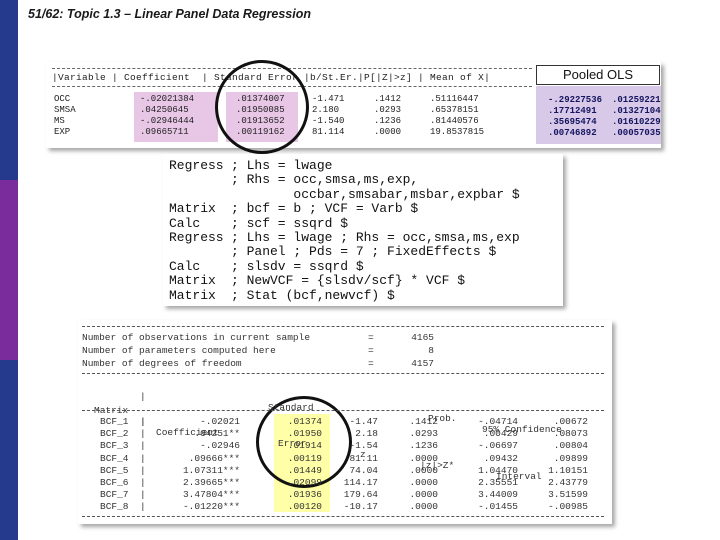 The image size is (720, 540). I want to click on cell-var: MS, so click(59, 121).